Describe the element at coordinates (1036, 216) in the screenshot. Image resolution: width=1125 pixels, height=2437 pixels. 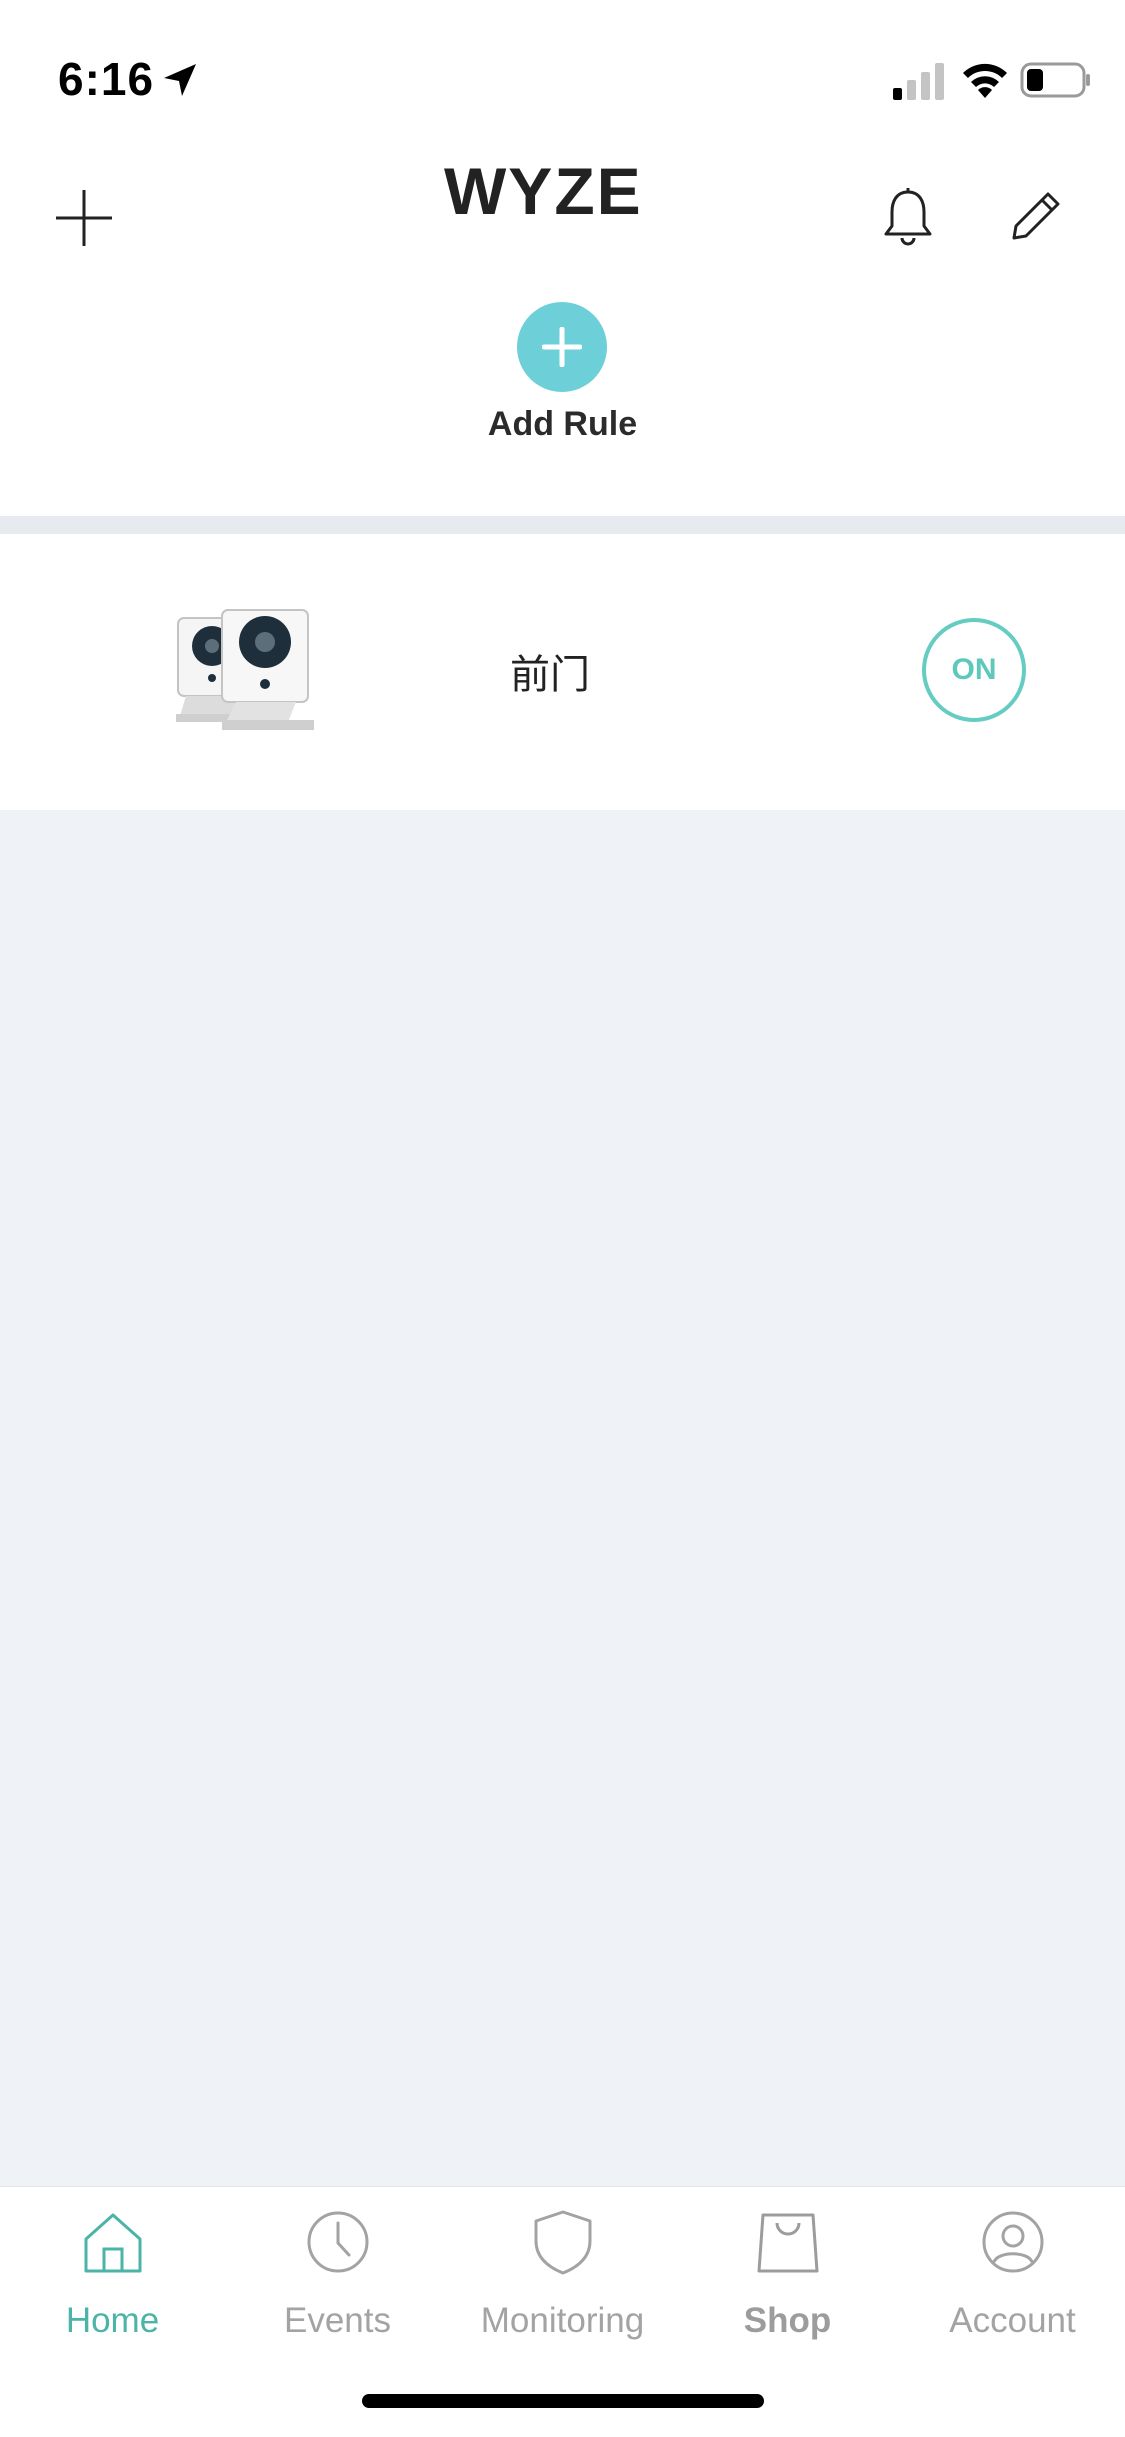
I see `pencil-icon` at that location.